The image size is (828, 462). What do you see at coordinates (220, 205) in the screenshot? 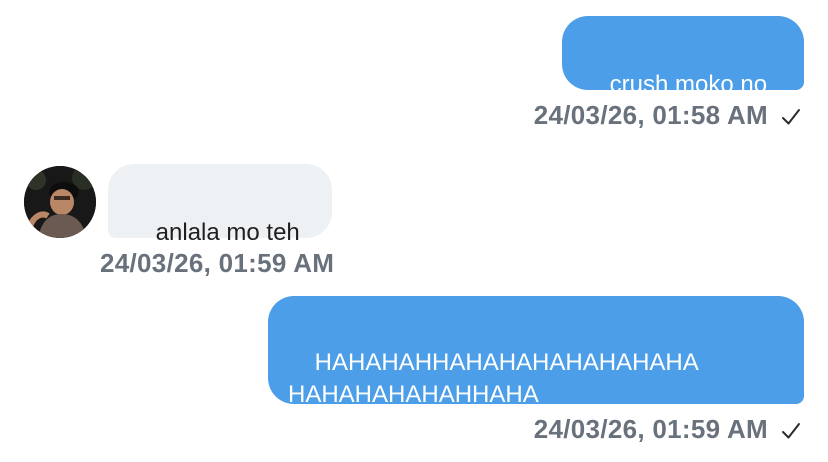
I see `message-bubble-incoming: anlala mo teh` at bounding box center [220, 205].